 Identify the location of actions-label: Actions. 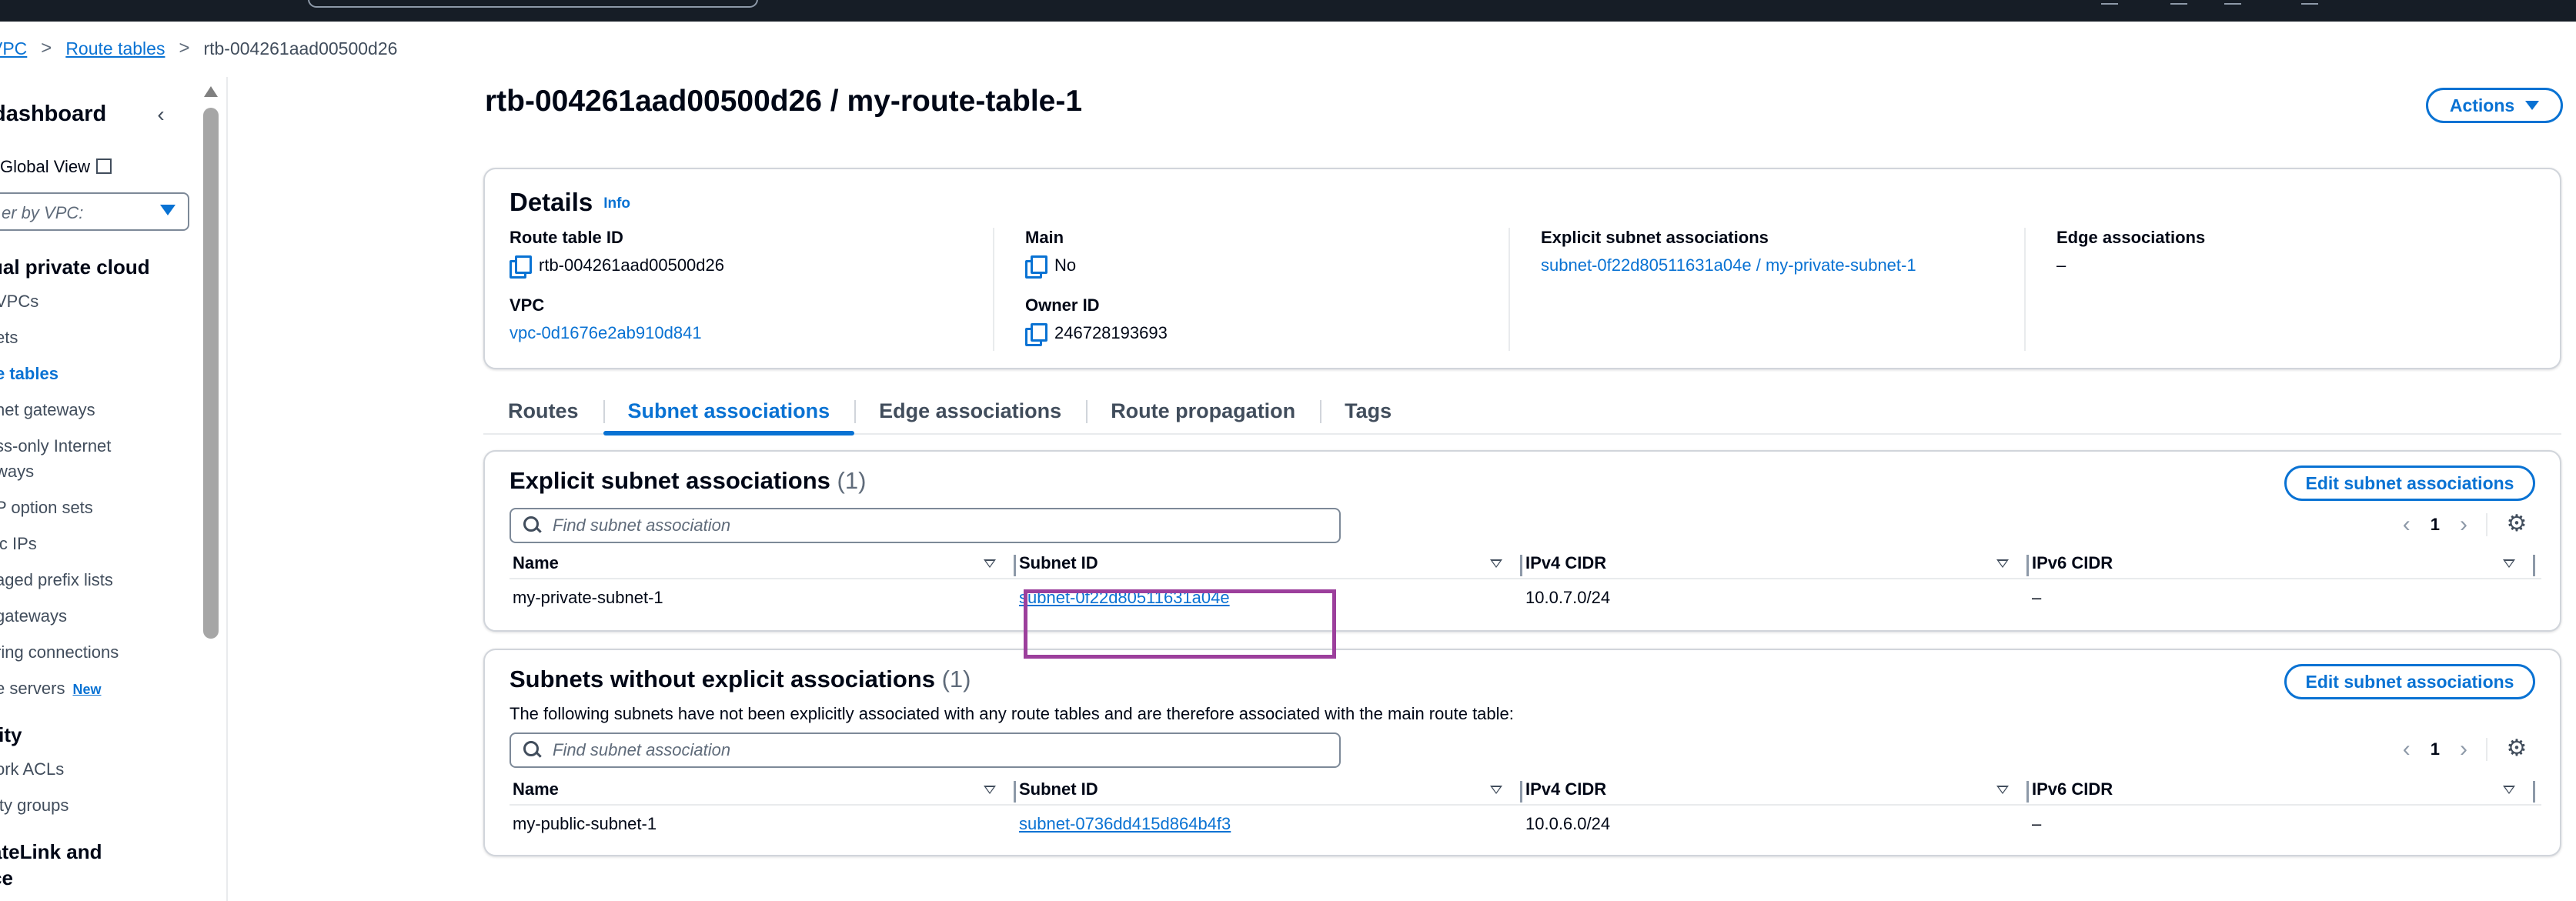
(2482, 105).